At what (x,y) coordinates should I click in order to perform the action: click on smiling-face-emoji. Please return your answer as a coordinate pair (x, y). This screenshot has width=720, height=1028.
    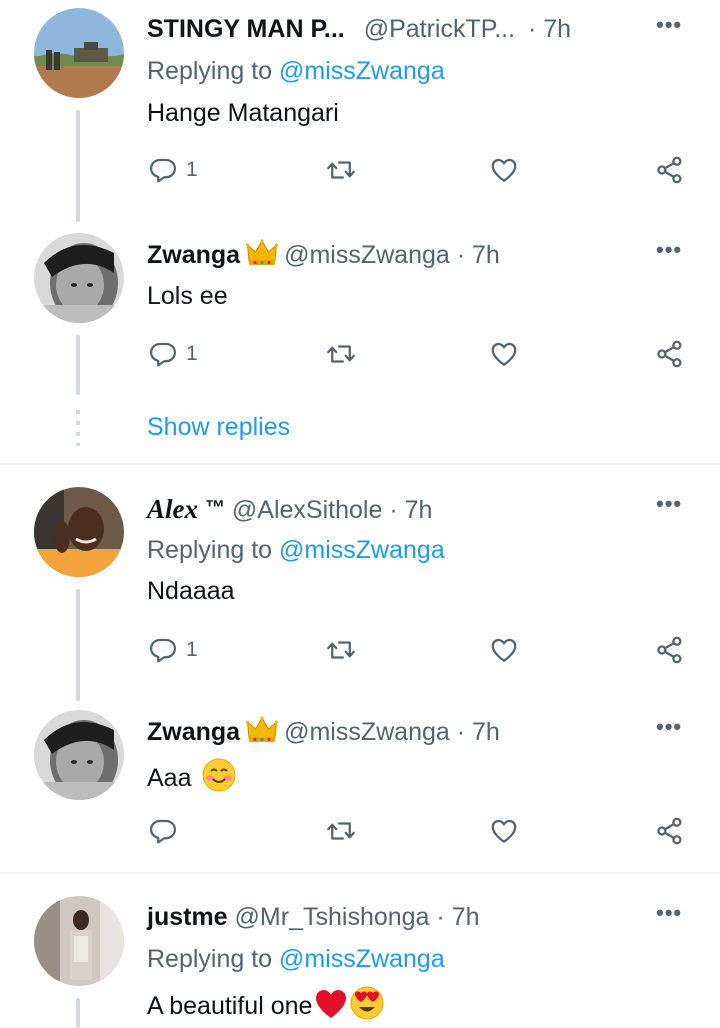
    Looking at the image, I should click on (219, 775).